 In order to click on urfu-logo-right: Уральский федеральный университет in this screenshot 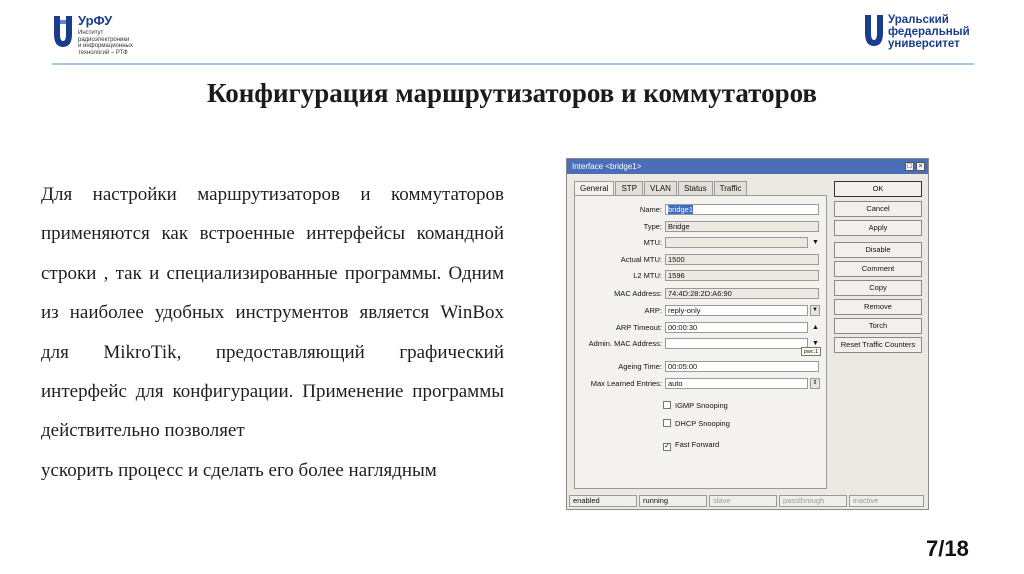, I will do `click(917, 32)`.